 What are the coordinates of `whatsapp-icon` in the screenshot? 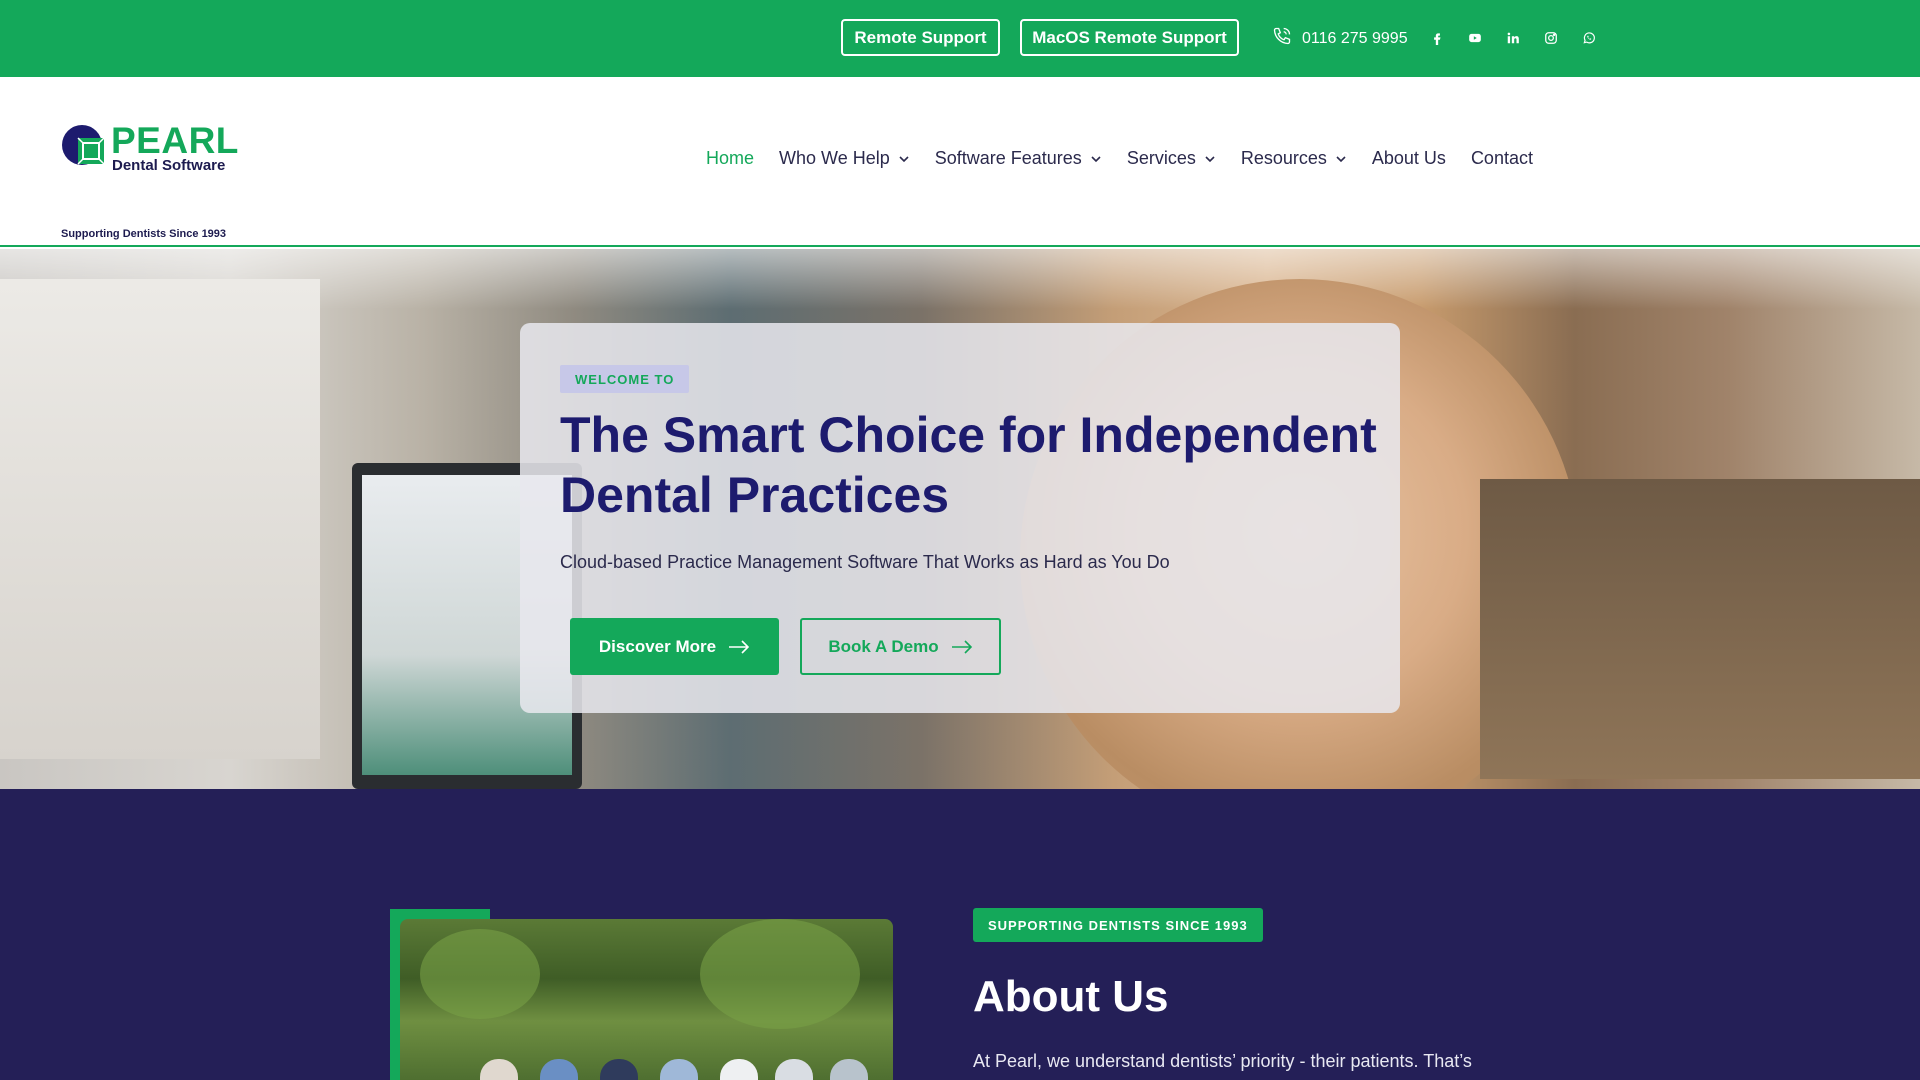 It's located at (1589, 38).